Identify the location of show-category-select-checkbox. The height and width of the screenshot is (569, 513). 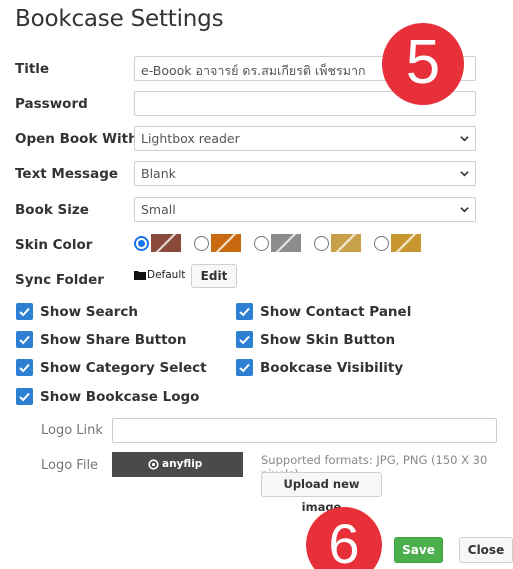
(24, 367).